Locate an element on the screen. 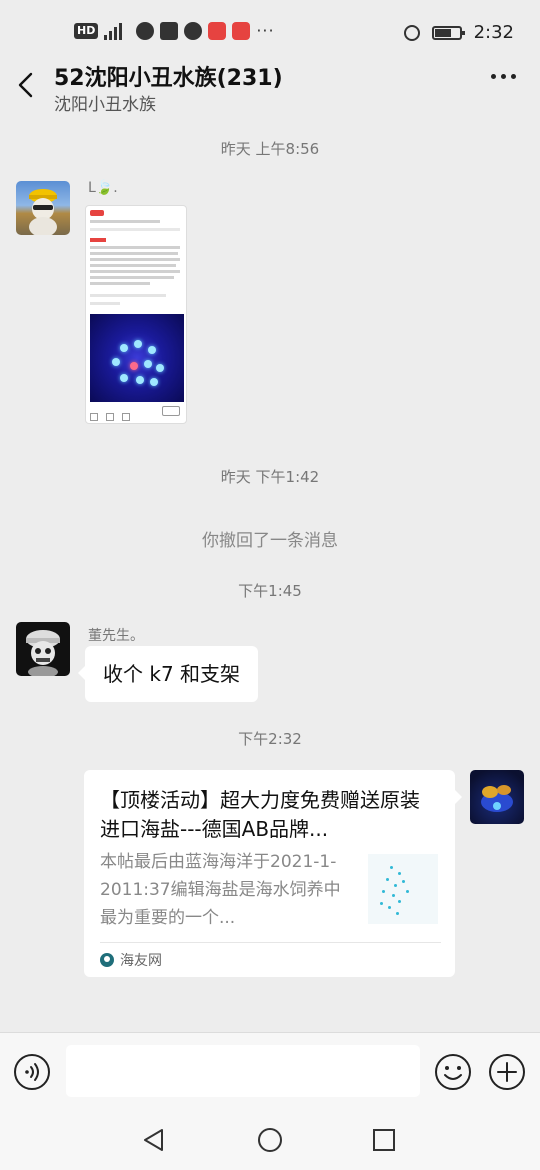 The height and width of the screenshot is (1170, 540). link-card-source: 海友网 is located at coordinates (131, 960).